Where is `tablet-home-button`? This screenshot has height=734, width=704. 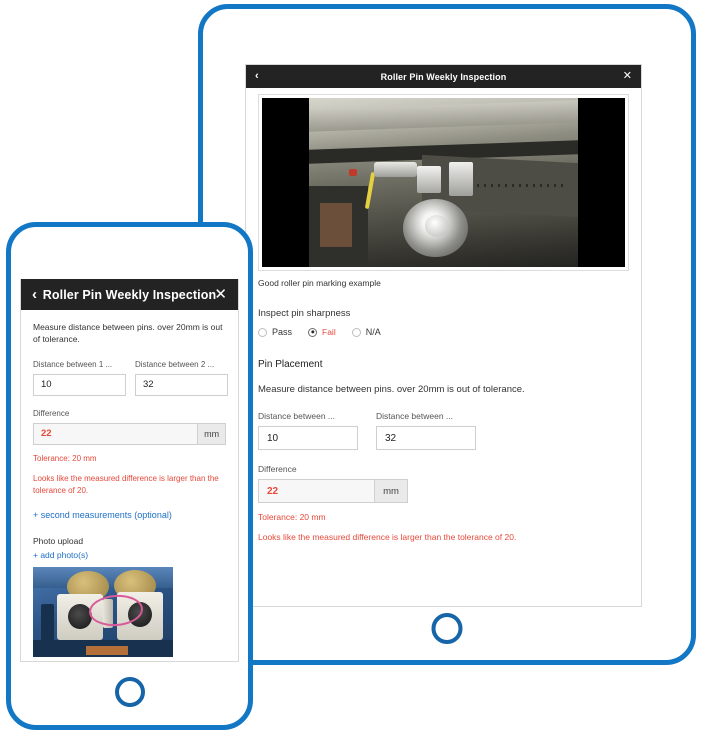
tablet-home-button is located at coordinates (447, 628).